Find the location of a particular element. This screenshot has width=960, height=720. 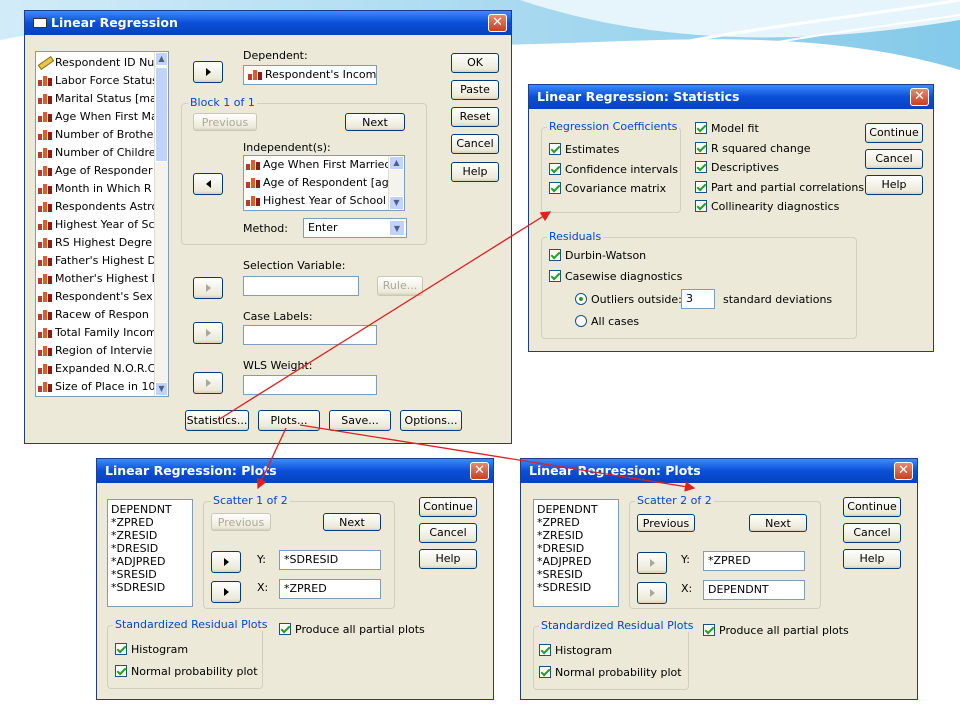

variable-item: Respondents Astro is located at coordinates (102, 207).